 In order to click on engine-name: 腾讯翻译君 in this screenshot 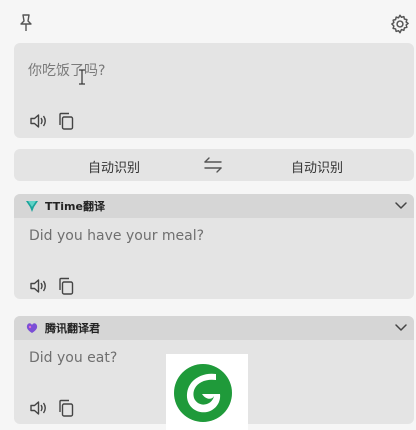, I will do `click(72, 328)`.